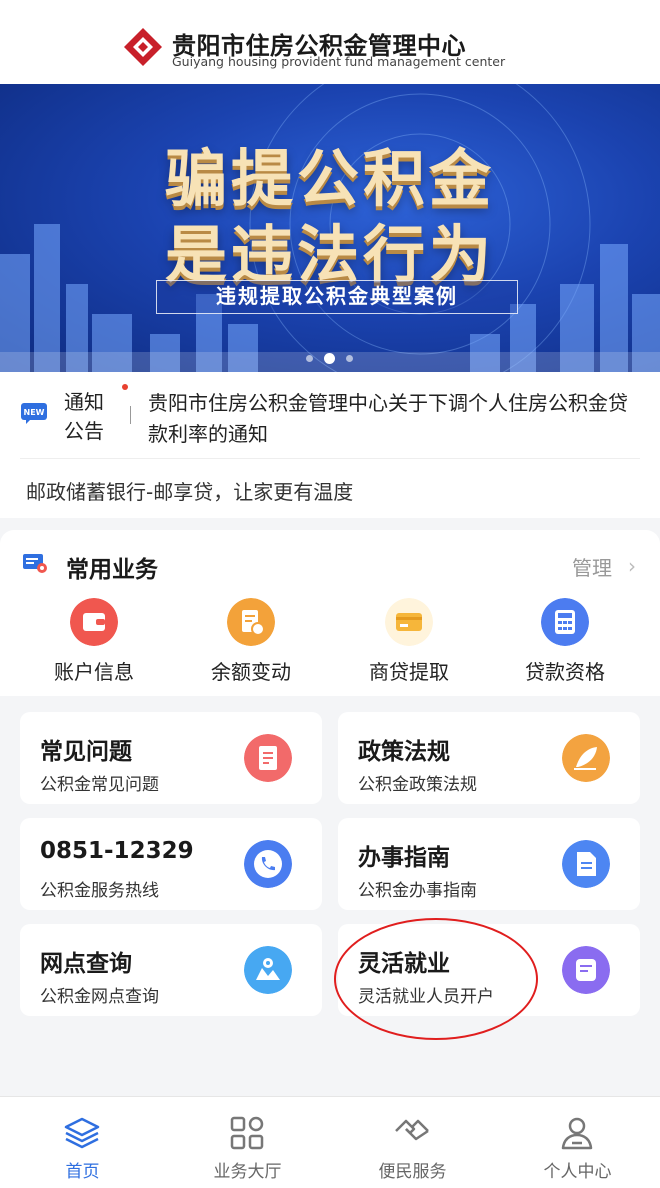 This screenshot has height=1188, width=660. I want to click on wallet-icon, so click(94, 622).